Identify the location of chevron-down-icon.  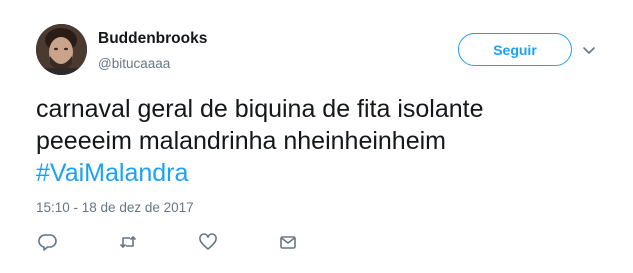
(589, 48).